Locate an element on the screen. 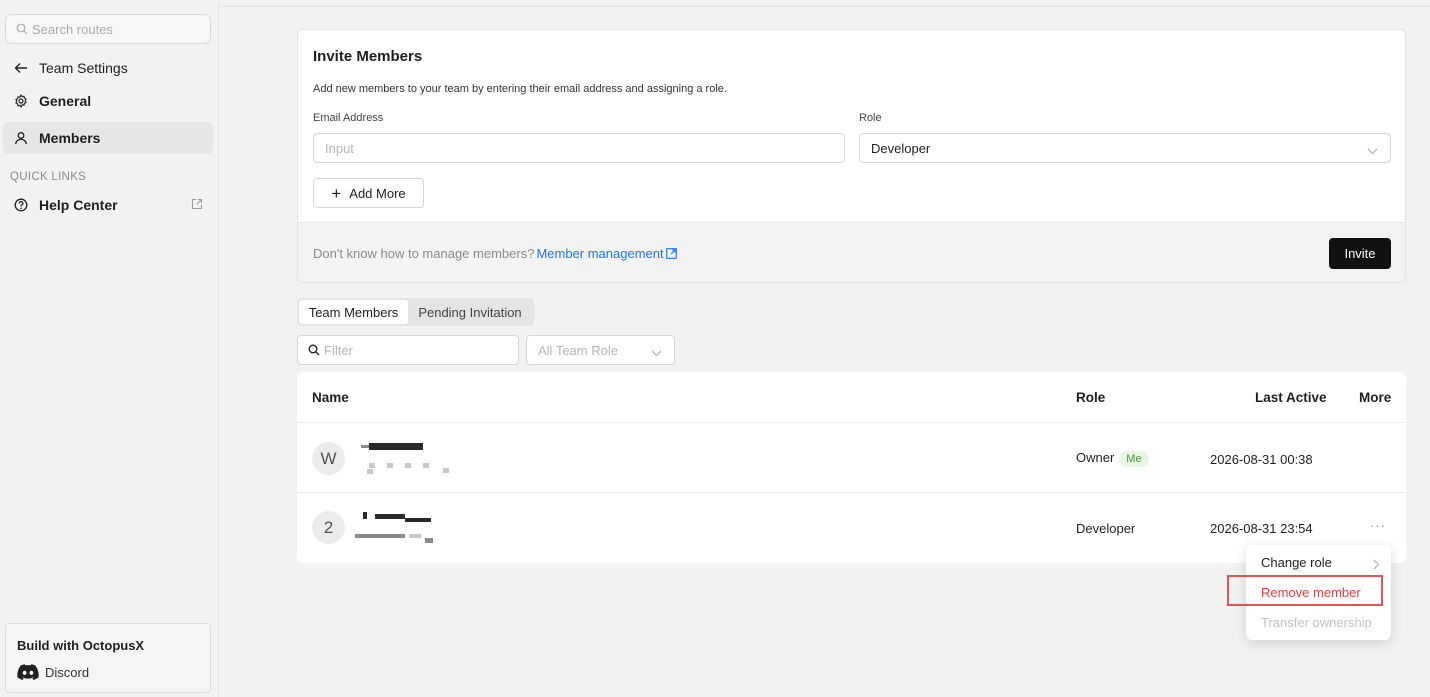 The height and width of the screenshot is (697, 1430). top-divider is located at coordinates (824, 6).